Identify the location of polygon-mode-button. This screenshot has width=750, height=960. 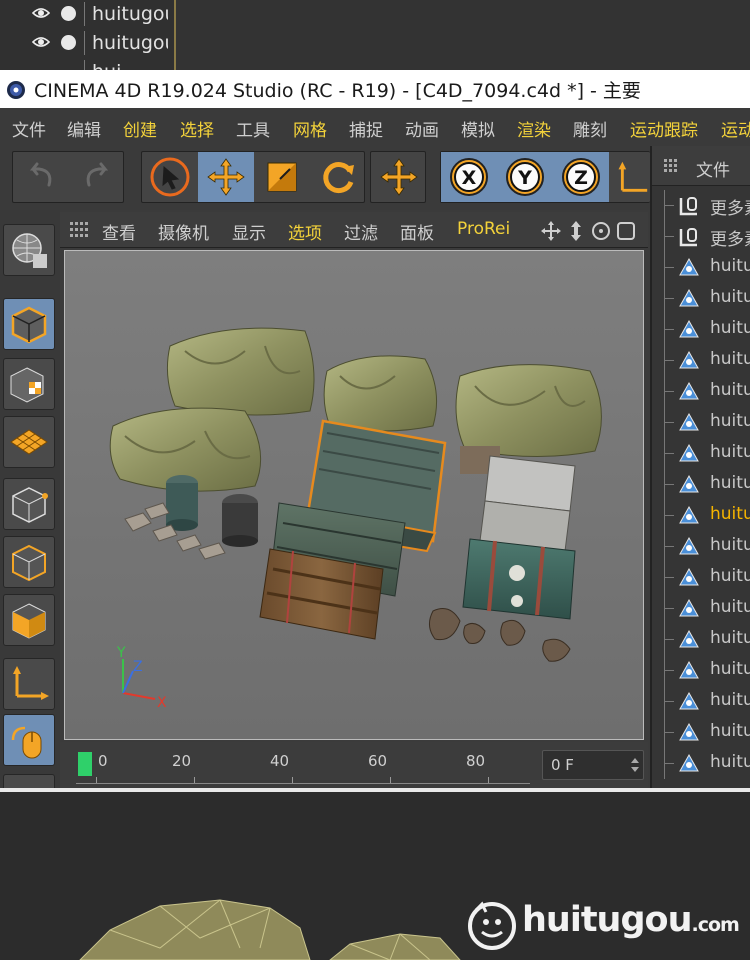
(29, 620).